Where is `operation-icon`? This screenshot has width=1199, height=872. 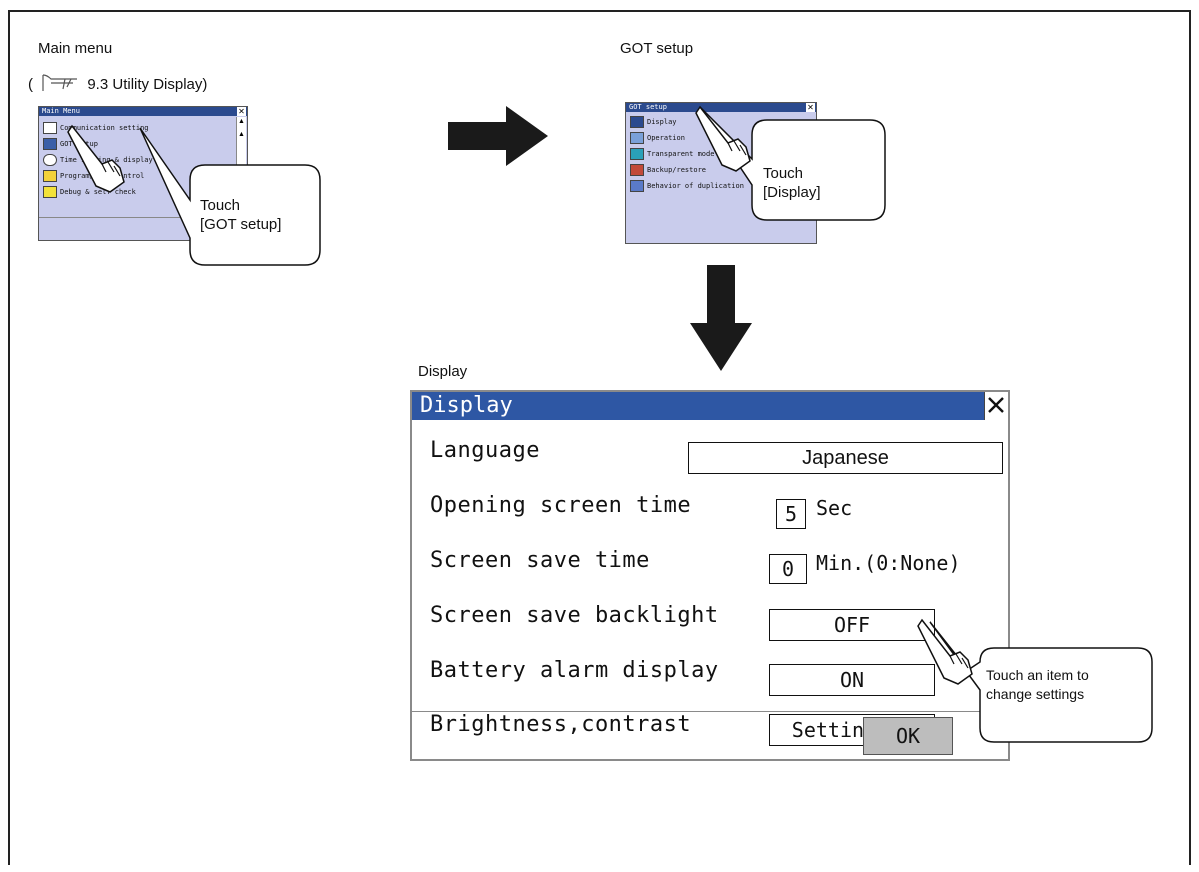 operation-icon is located at coordinates (637, 138).